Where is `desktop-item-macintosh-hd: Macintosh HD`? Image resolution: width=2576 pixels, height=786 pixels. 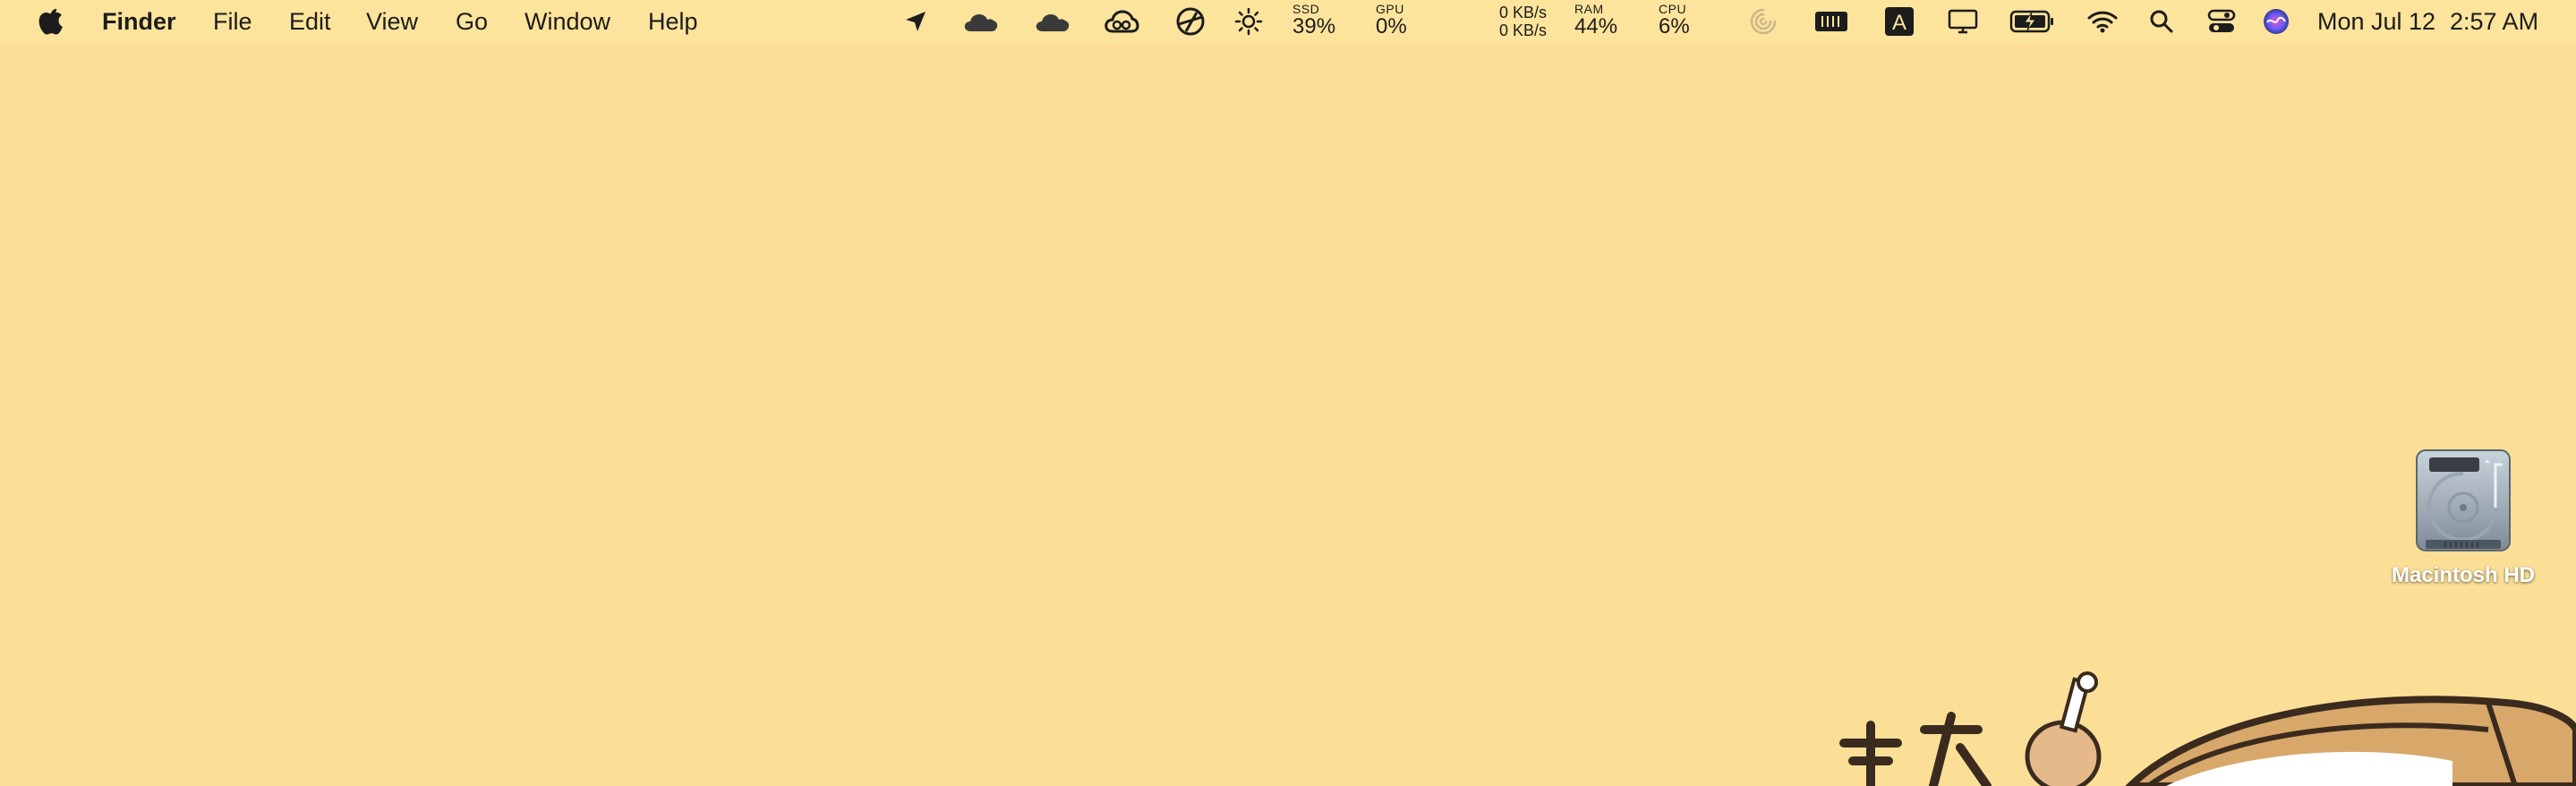 desktop-item-macintosh-hd: Macintosh HD is located at coordinates (2463, 515).